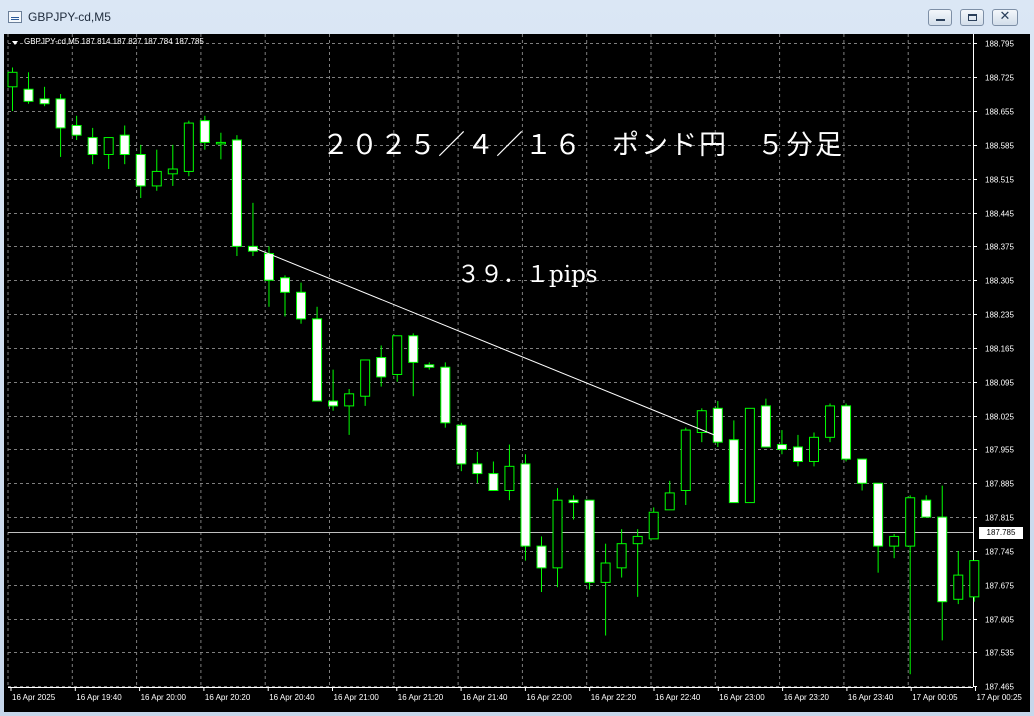  Describe the element at coordinates (1001, 532) in the screenshot. I see `current-price-label: 187.785` at that location.